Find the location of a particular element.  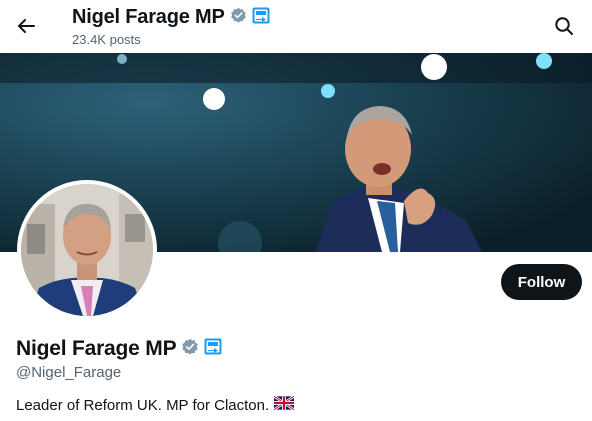

search-button is located at coordinates (564, 26).